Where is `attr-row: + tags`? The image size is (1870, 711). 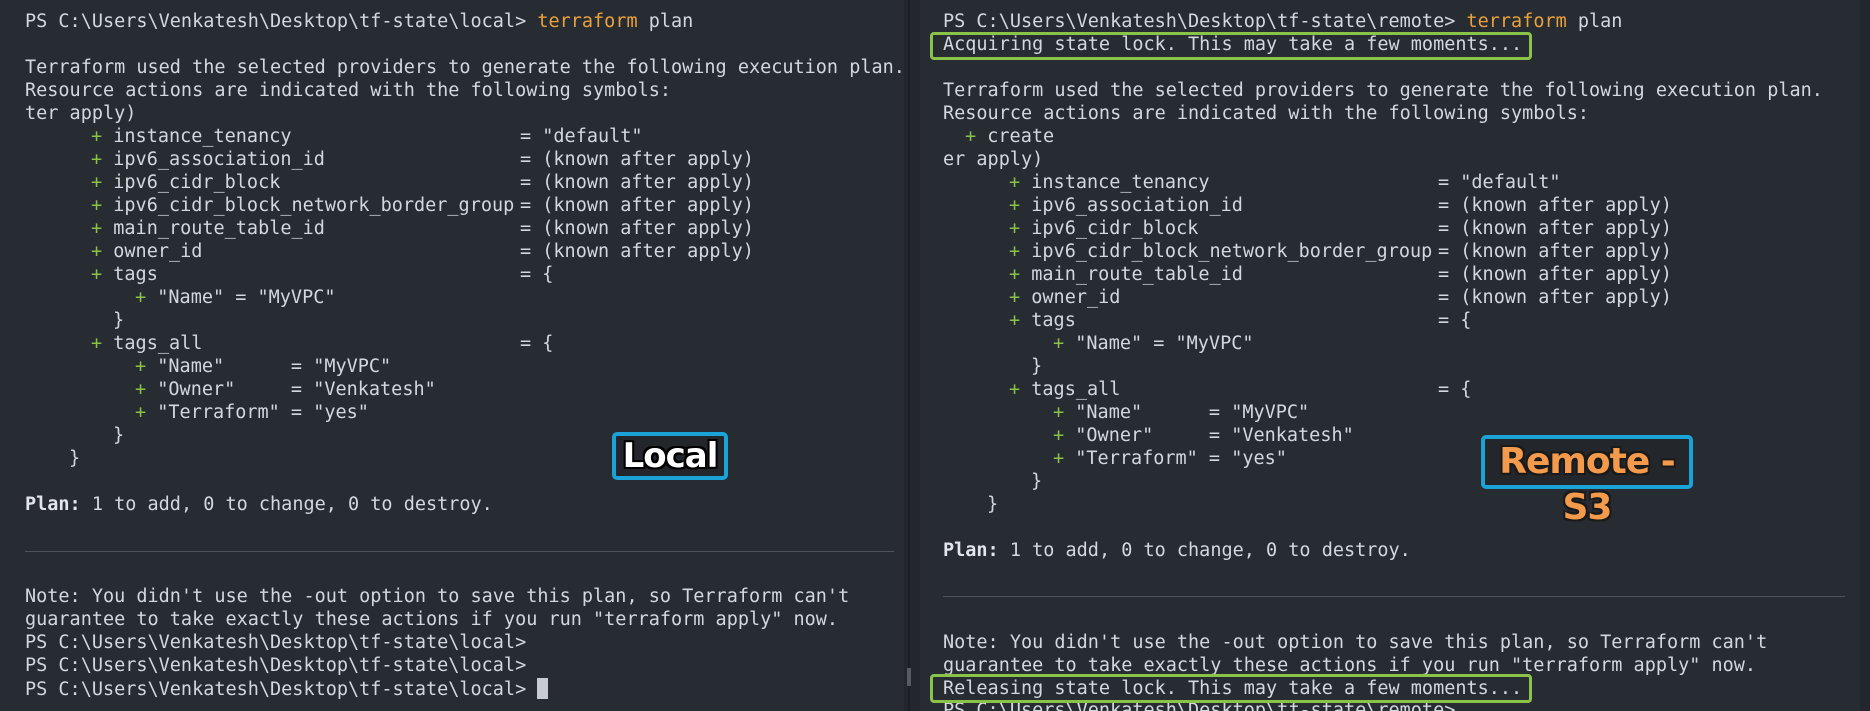
attr-row: + tags is located at coordinates (1042, 321).